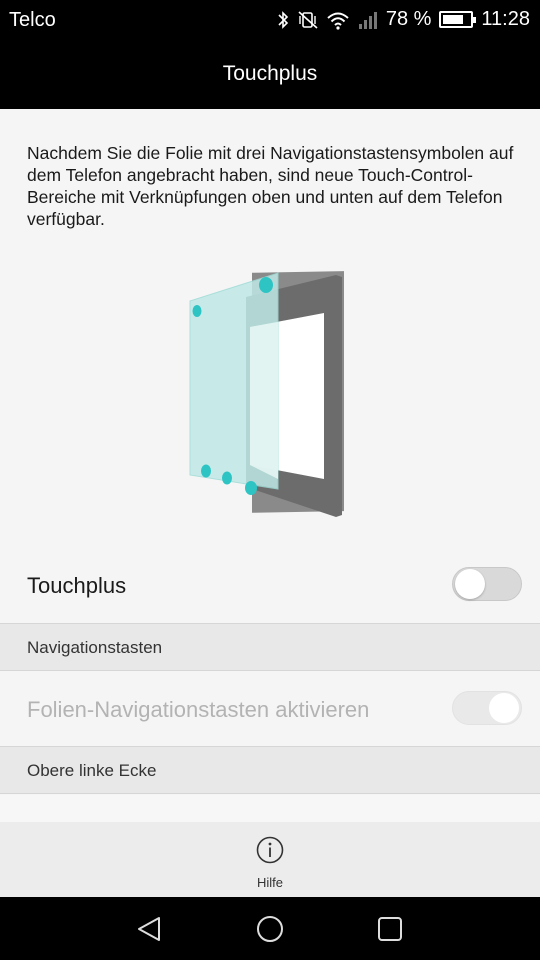 Image resolution: width=540 pixels, height=960 pixels. I want to click on bottom-action-bar: Hilfe, so click(270, 859).